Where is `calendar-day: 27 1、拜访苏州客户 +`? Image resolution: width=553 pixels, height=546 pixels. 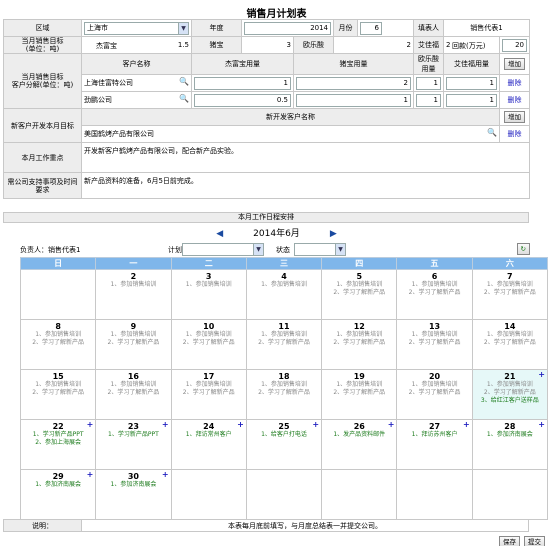 calendar-day: 27 1、拜访苏州客户 + is located at coordinates (434, 444).